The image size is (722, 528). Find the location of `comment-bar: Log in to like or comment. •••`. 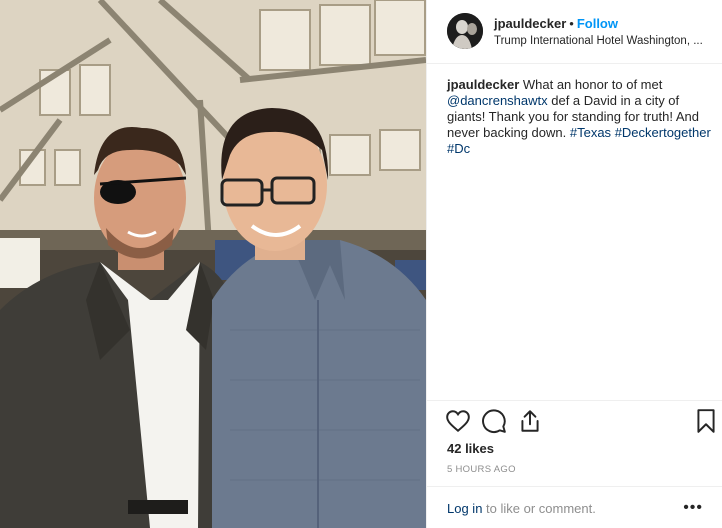

comment-bar: Log in to like or comment. ••• is located at coordinates (574, 507).